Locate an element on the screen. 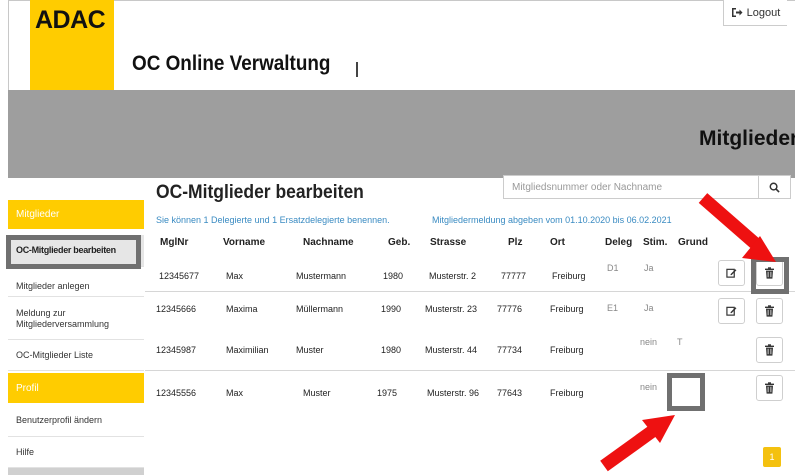 The image size is (795, 475). red-arrow-bottom is located at coordinates (637, 443).